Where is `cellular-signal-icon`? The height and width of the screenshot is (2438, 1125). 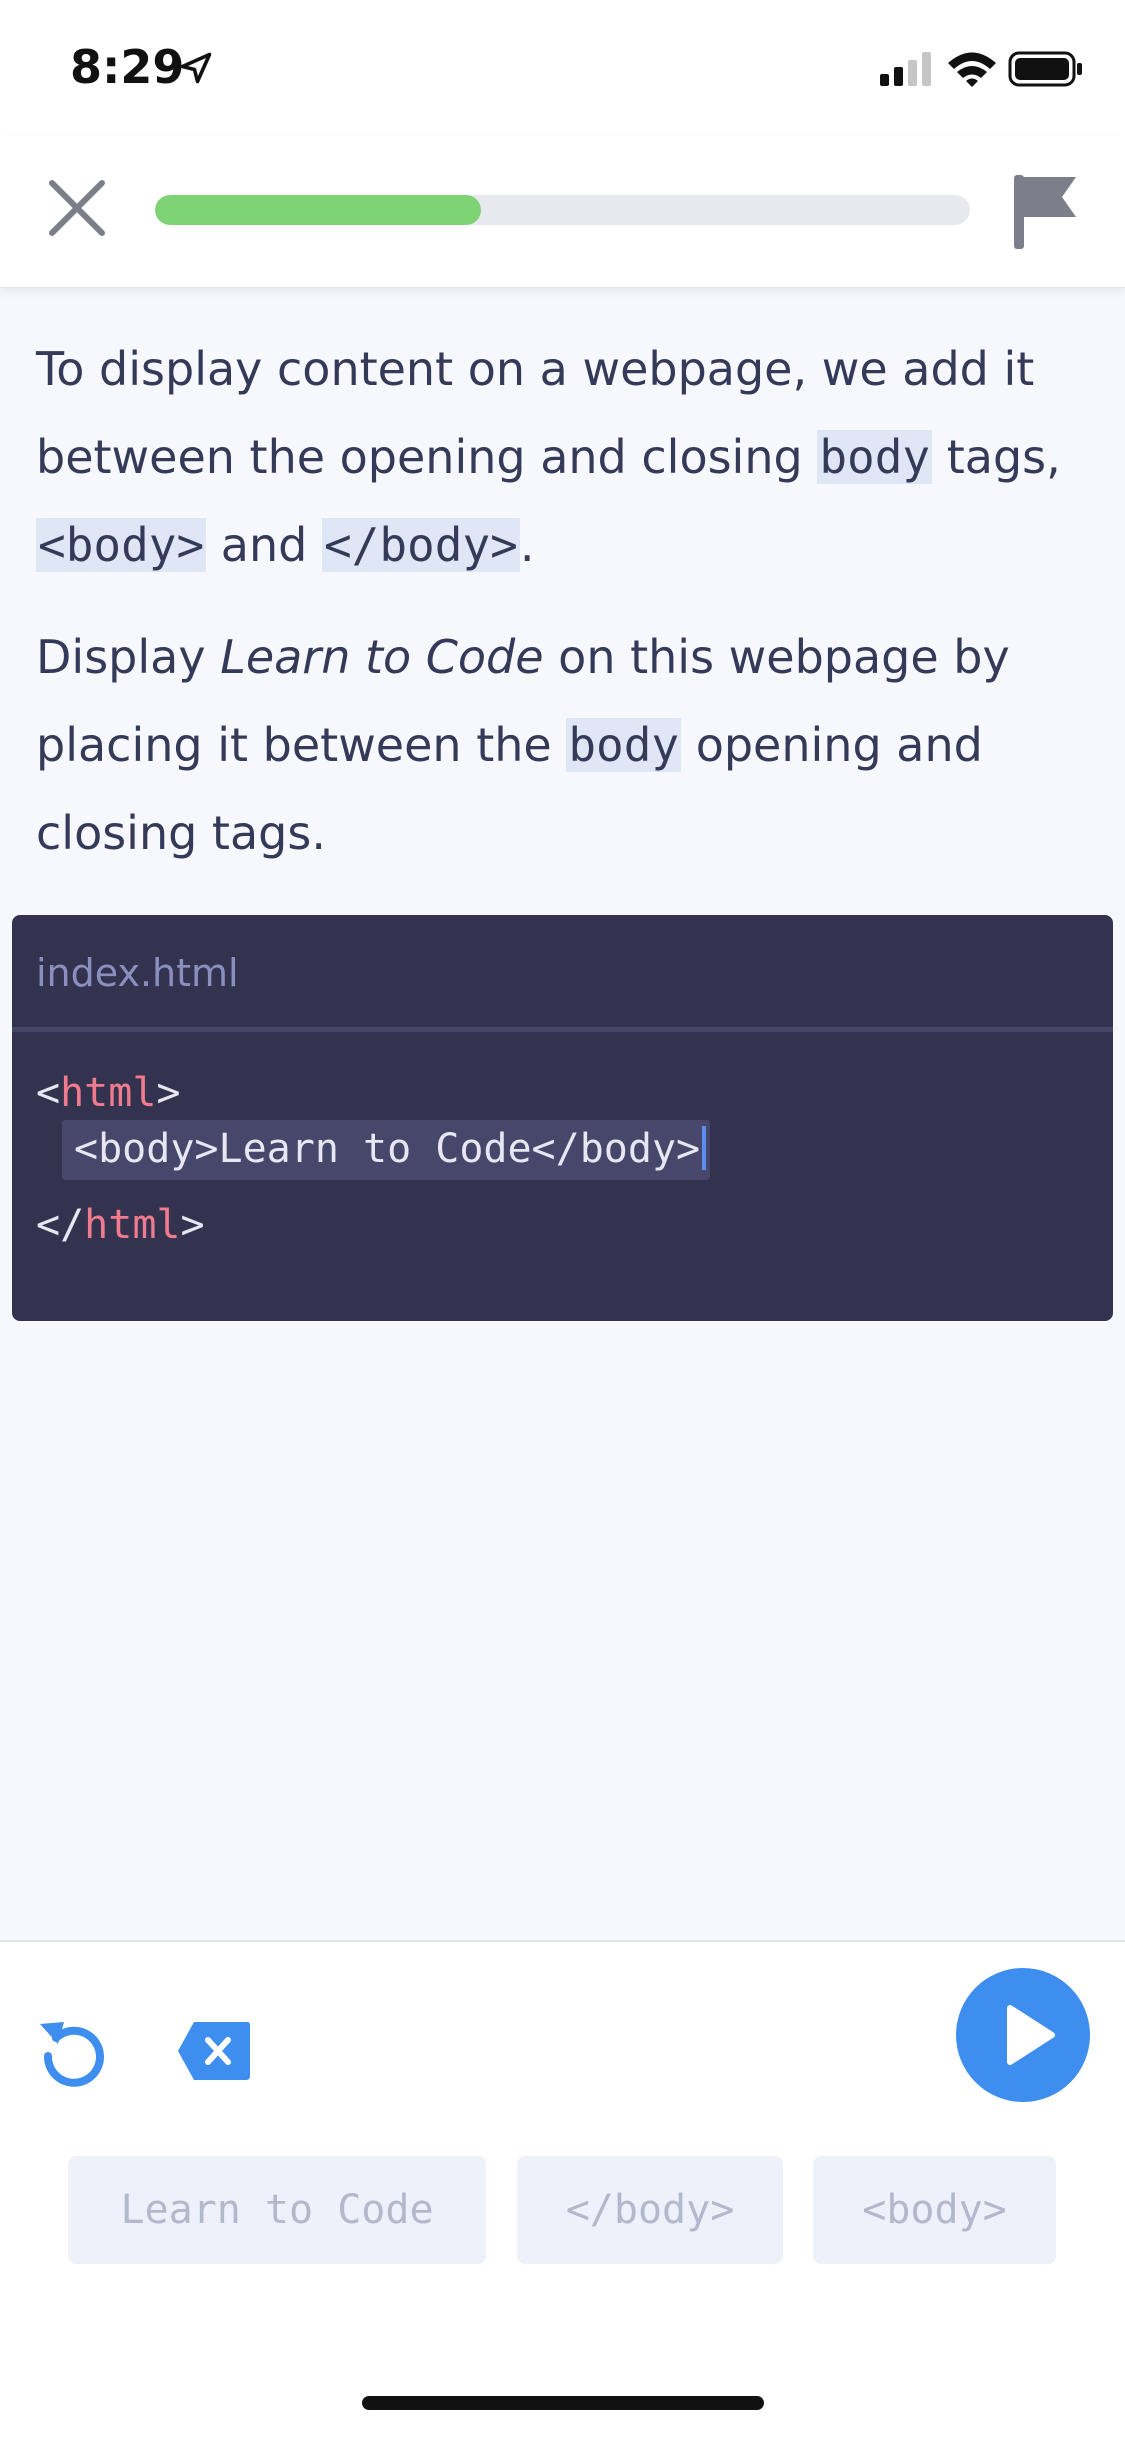
cellular-signal-icon is located at coordinates (905, 69).